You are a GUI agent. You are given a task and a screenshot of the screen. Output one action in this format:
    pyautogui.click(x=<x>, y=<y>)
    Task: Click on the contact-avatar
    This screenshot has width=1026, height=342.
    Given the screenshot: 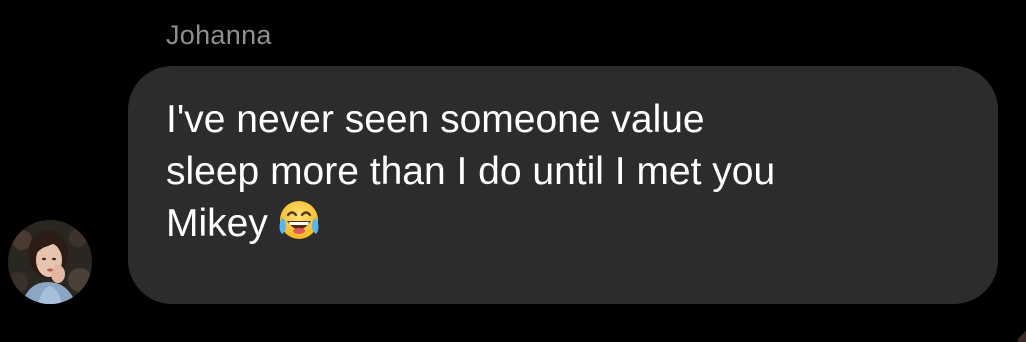 What is the action you would take?
    pyautogui.click(x=50, y=262)
    